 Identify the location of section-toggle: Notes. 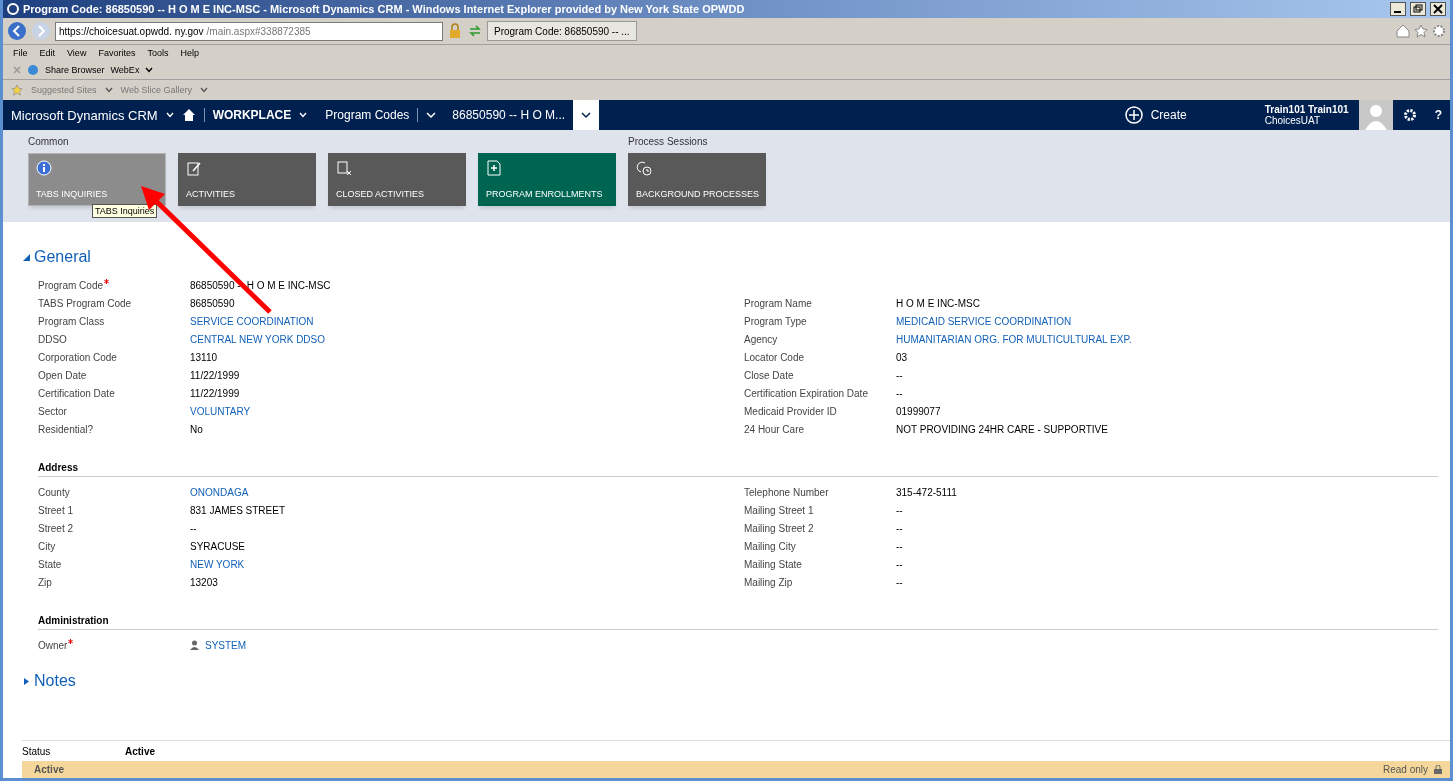
(730, 681).